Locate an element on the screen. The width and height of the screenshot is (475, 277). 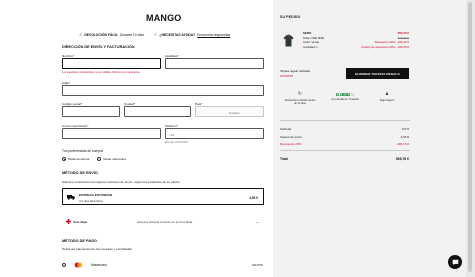
return-info-detail: Durante 14 días is located at coordinates (132, 34).